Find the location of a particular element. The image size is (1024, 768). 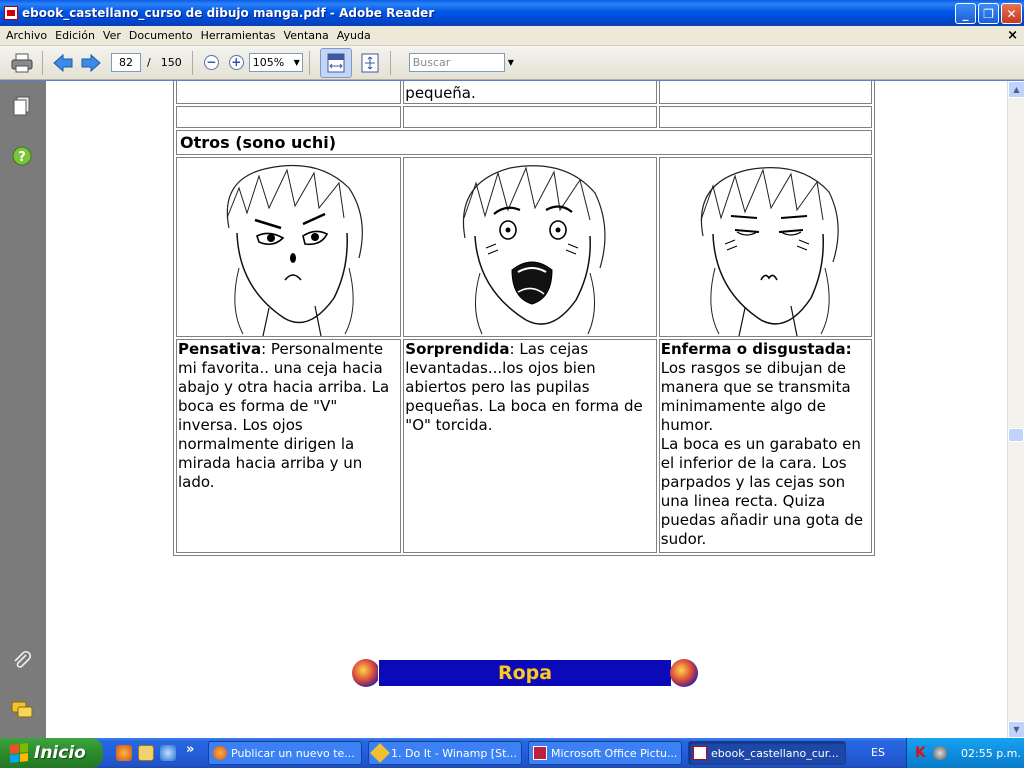

print-button is located at coordinates (22, 63).